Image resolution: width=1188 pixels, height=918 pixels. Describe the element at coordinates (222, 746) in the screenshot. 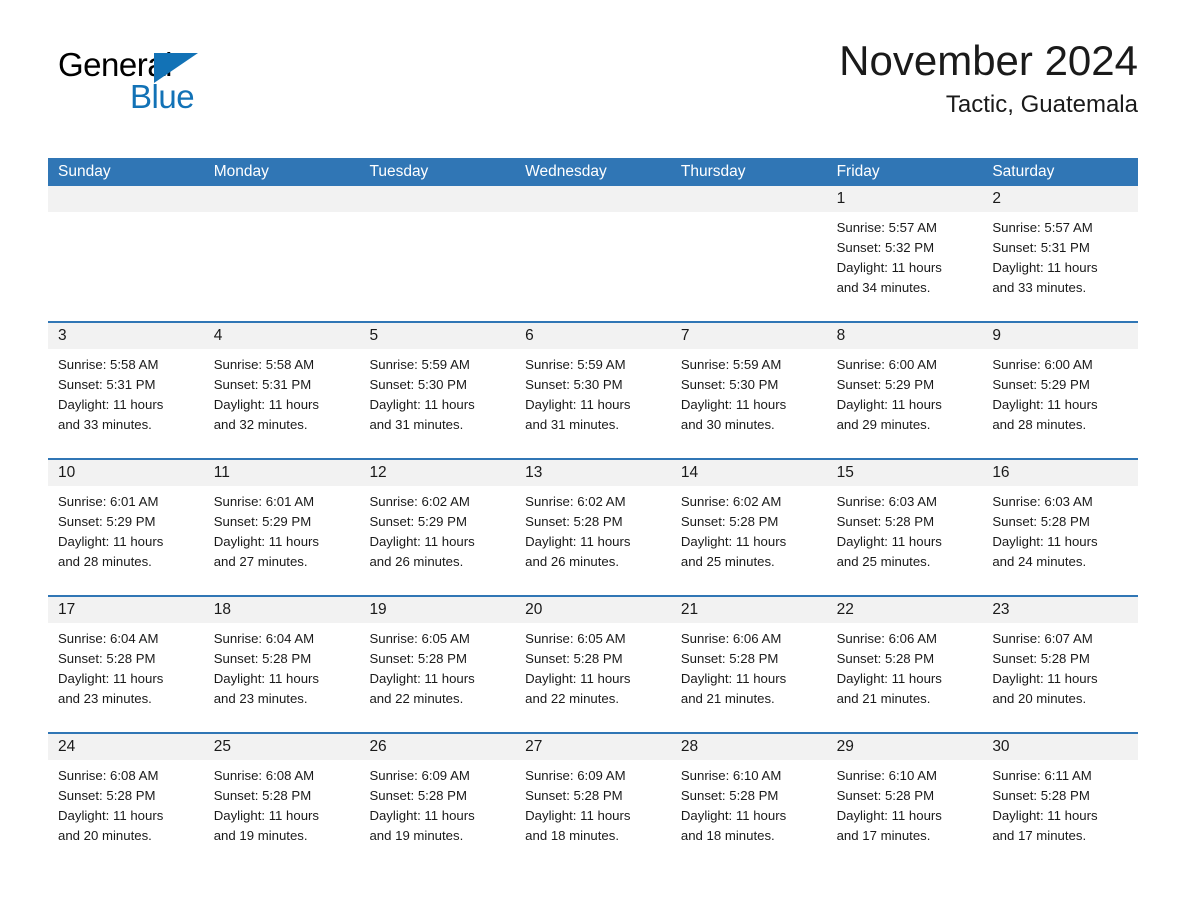

I see `day-number: 25` at that location.